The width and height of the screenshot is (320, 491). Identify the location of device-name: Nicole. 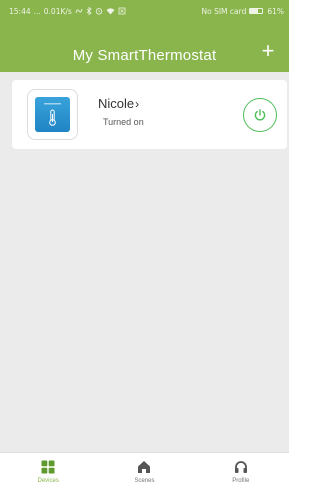
(116, 103).